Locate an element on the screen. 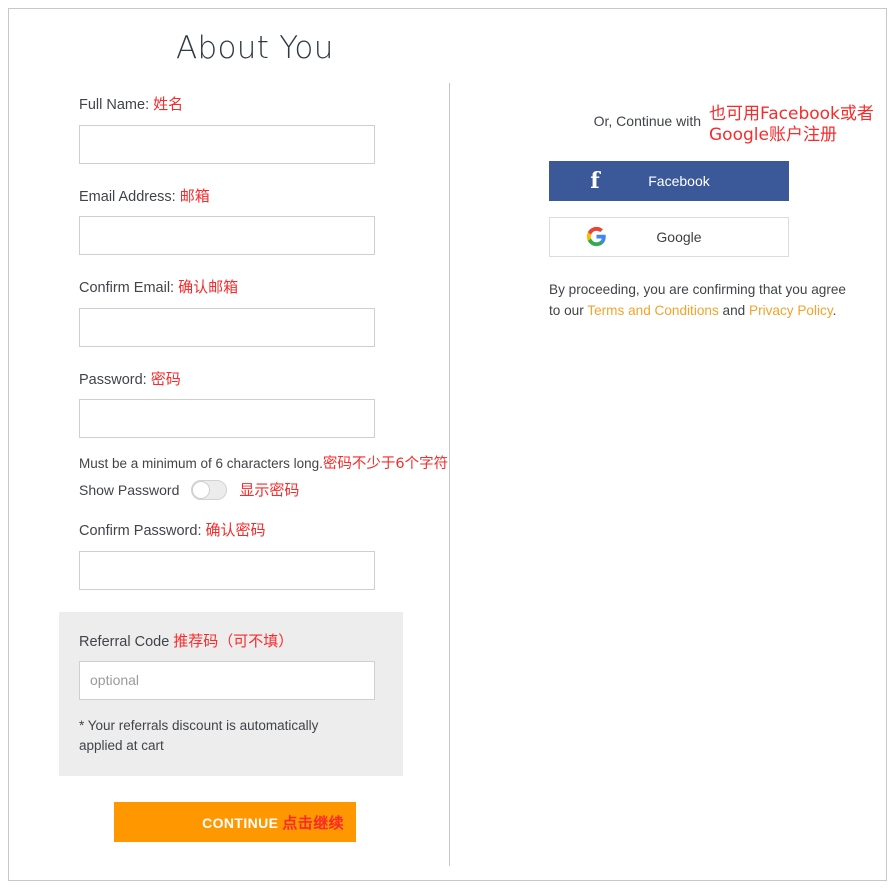 The height and width of the screenshot is (889, 896). confirm-password-label: Confirm Password: 确认密码 is located at coordinates (249, 531).